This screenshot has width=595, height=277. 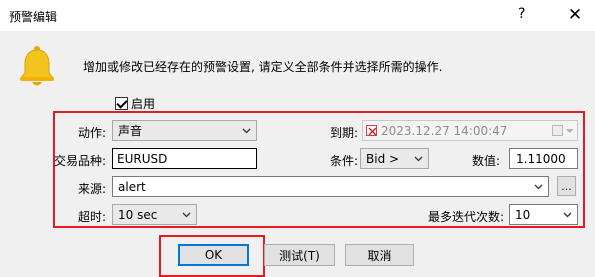 I want to click on symbol-label: 交易品种:, so click(x=79, y=161).